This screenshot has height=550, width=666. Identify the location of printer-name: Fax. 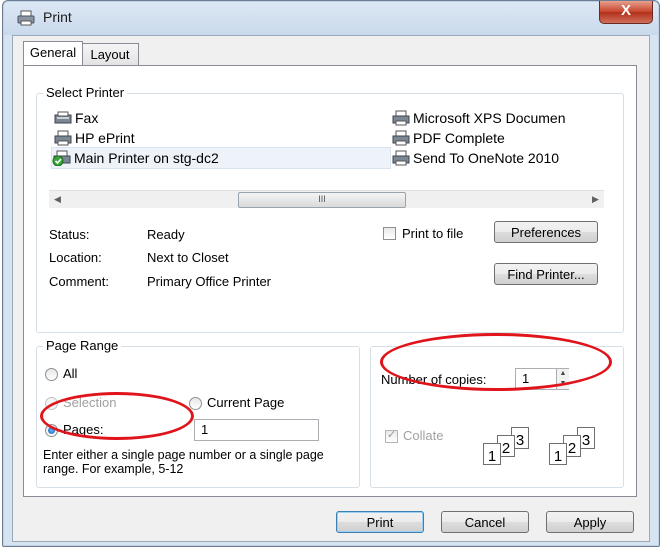
(87, 118).